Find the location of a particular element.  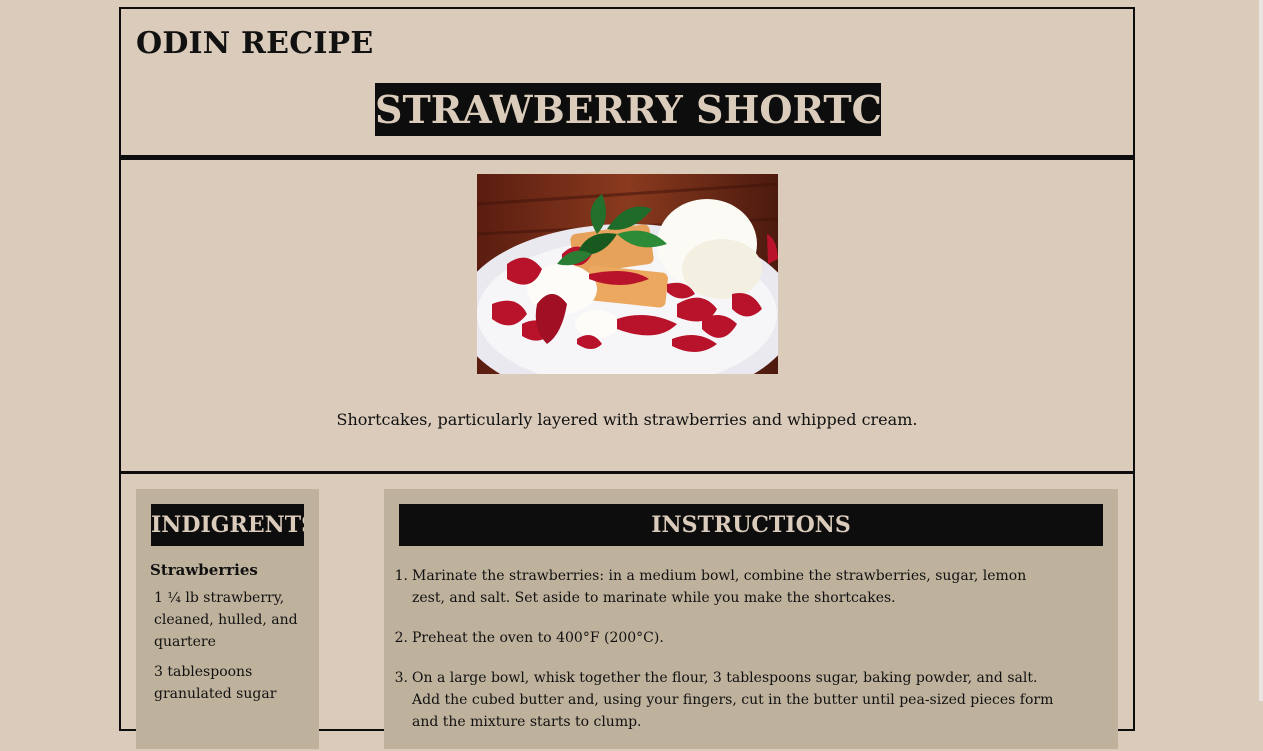

recipe-title: STRAWBERRY SHORTCAKE is located at coordinates (628, 109).